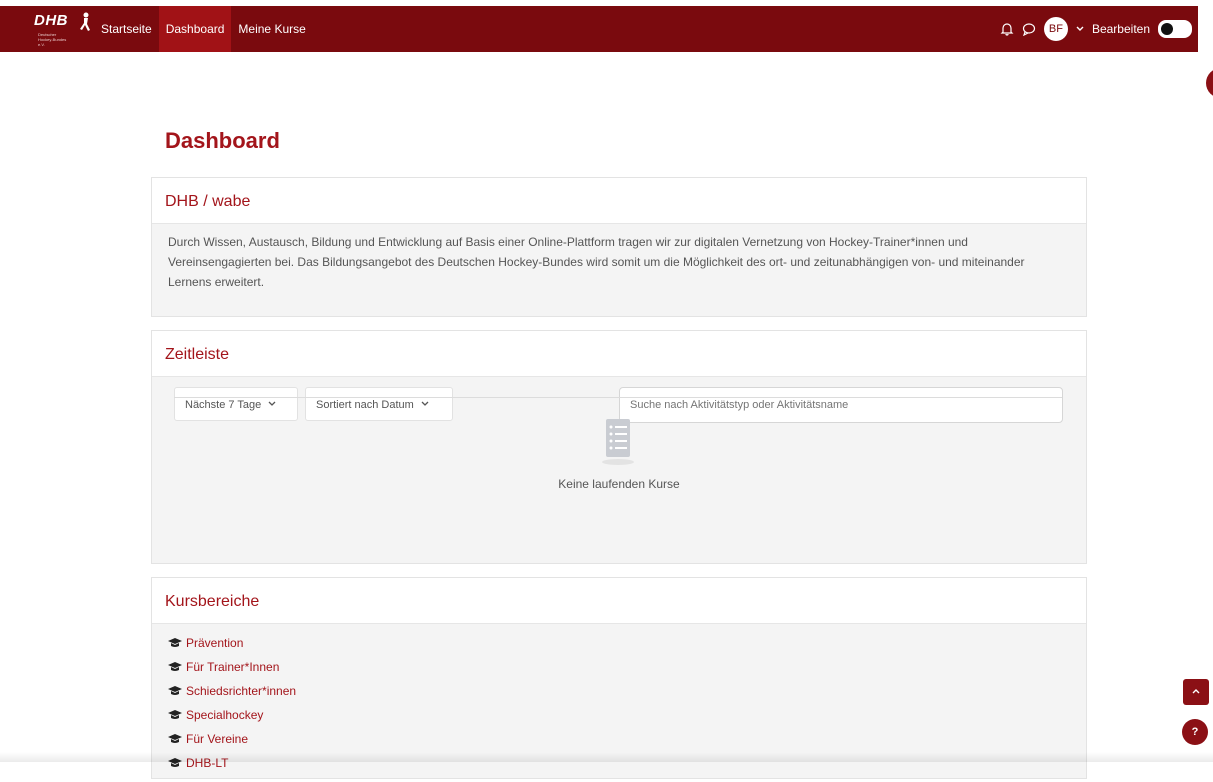  Describe the element at coordinates (223, 405) in the screenshot. I see `timeline-range-label: Nächste 7 Tage` at that location.